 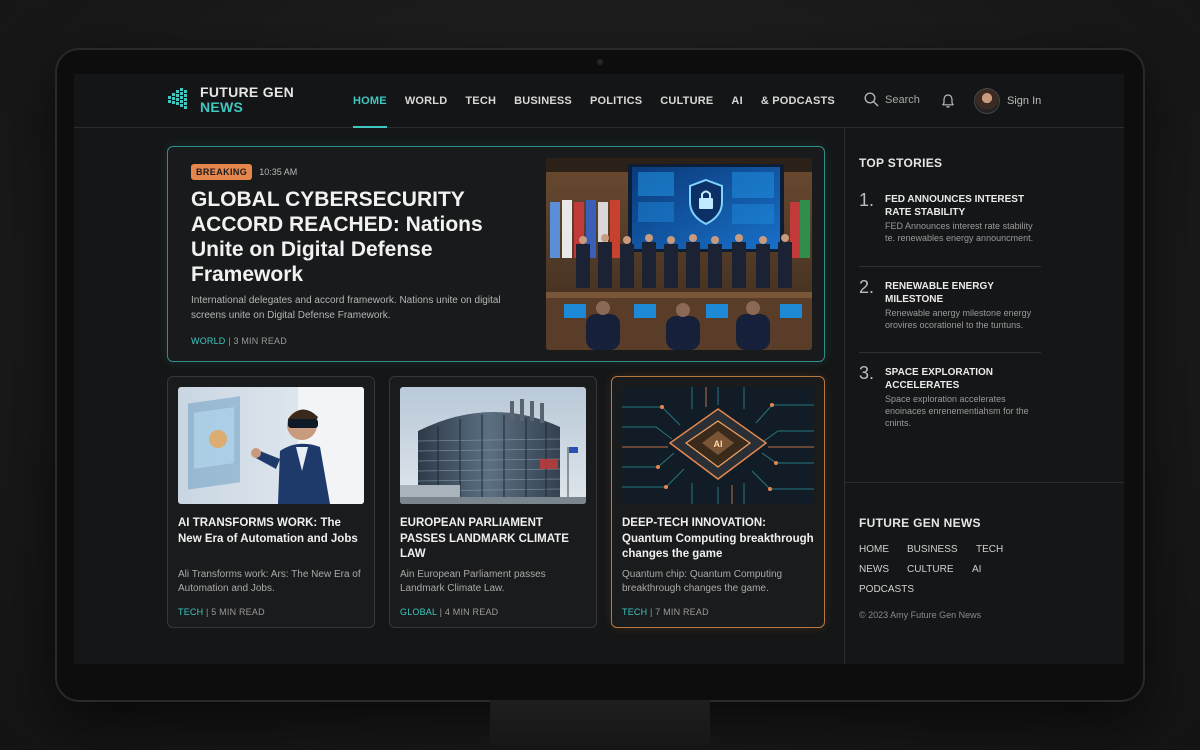 What do you see at coordinates (902, 99) in the screenshot?
I see `search-label: Search` at bounding box center [902, 99].